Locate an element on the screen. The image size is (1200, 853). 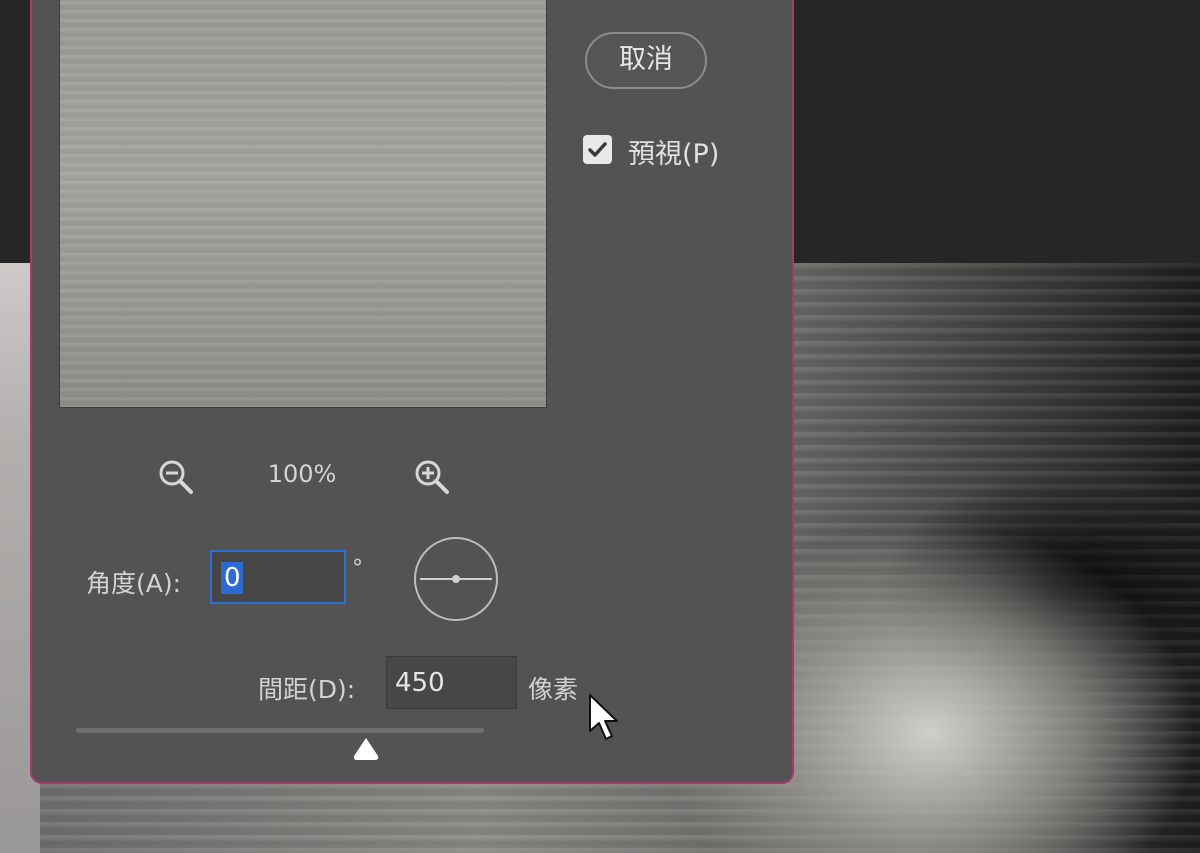
mouse-pointer-icon is located at coordinates (604, 721).